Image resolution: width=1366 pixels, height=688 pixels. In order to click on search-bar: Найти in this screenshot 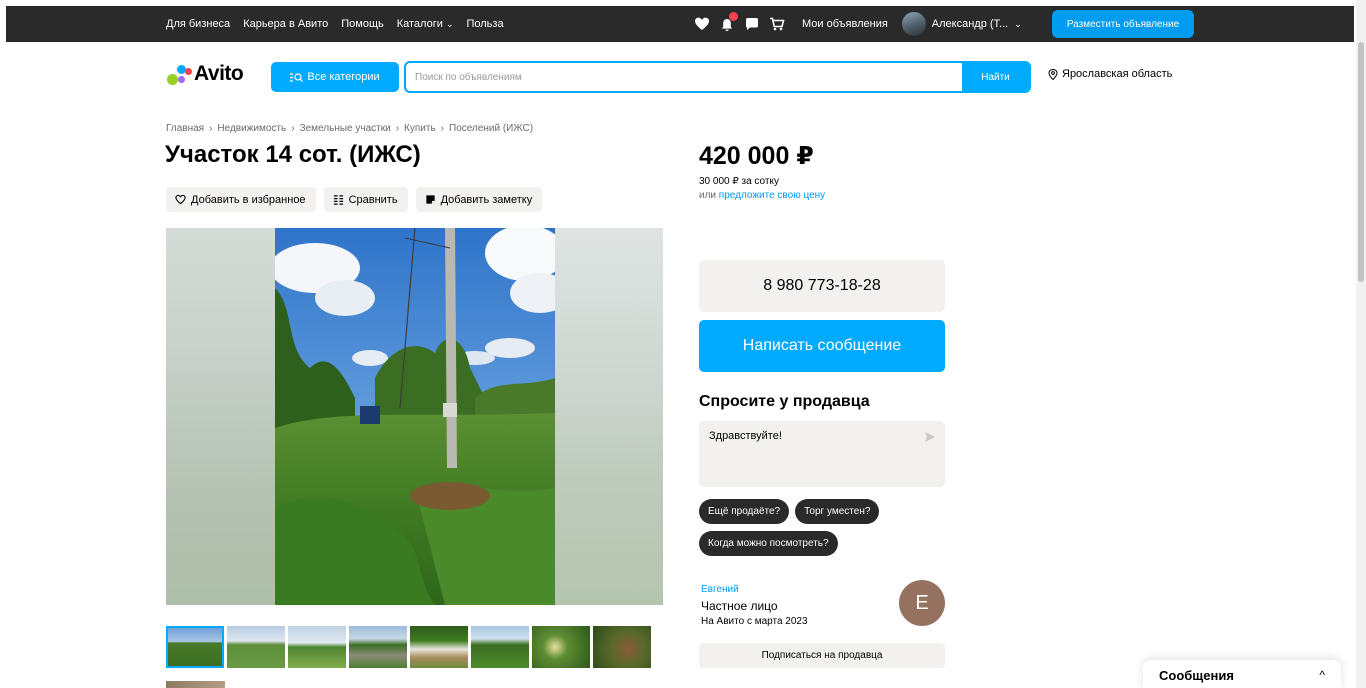, I will do `click(717, 77)`.